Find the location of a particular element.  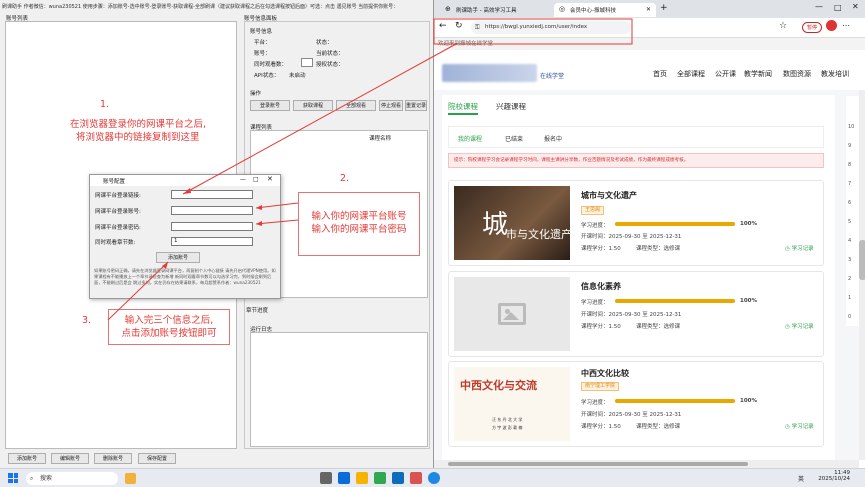

arrow-url is located at coordinates (319, 119).